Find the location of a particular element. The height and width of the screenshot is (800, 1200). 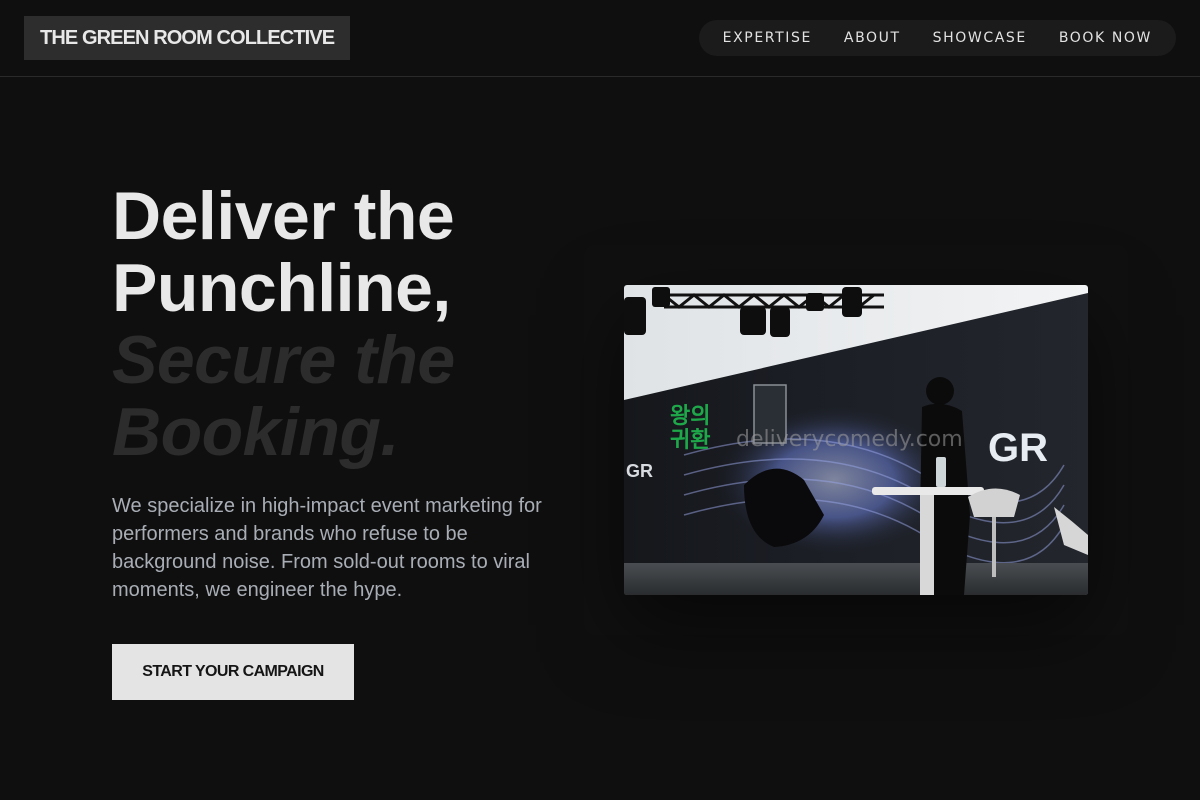

hero-accent-line-2: Booking. is located at coordinates (255, 432).